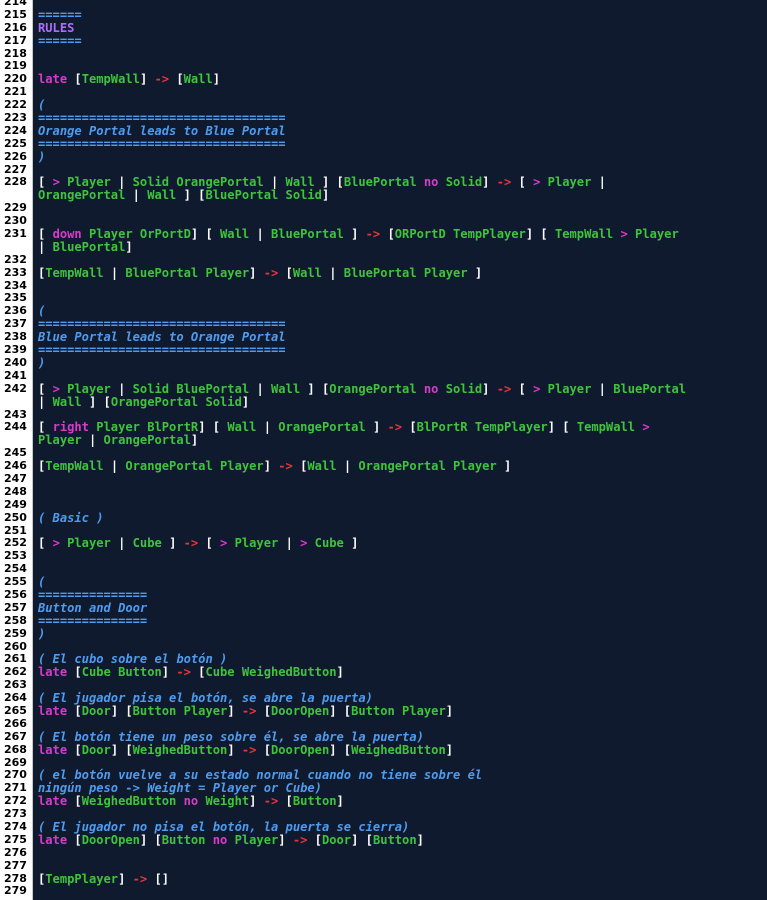 This screenshot has width=767, height=900. I want to click on code-line: 218, so click(383, 54).